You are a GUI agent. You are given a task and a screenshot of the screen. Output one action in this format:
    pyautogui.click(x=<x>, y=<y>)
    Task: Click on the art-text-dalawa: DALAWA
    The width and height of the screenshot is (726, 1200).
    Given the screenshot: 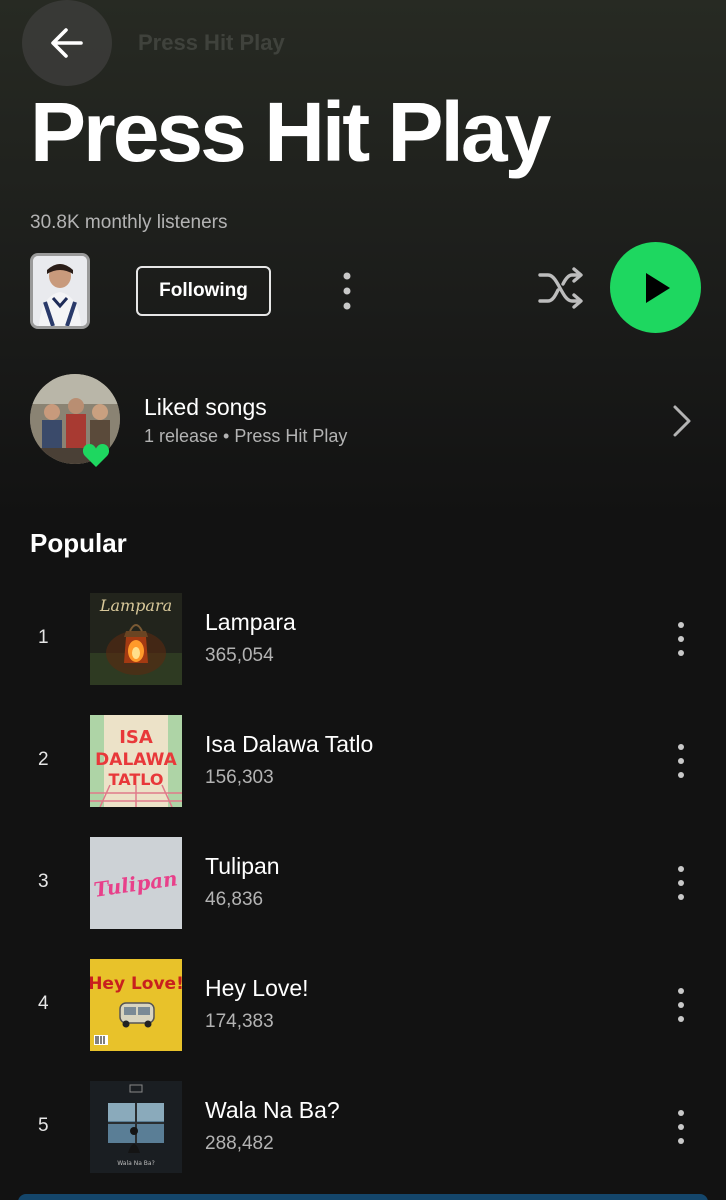 What is the action you would take?
    pyautogui.click(x=136, y=760)
    